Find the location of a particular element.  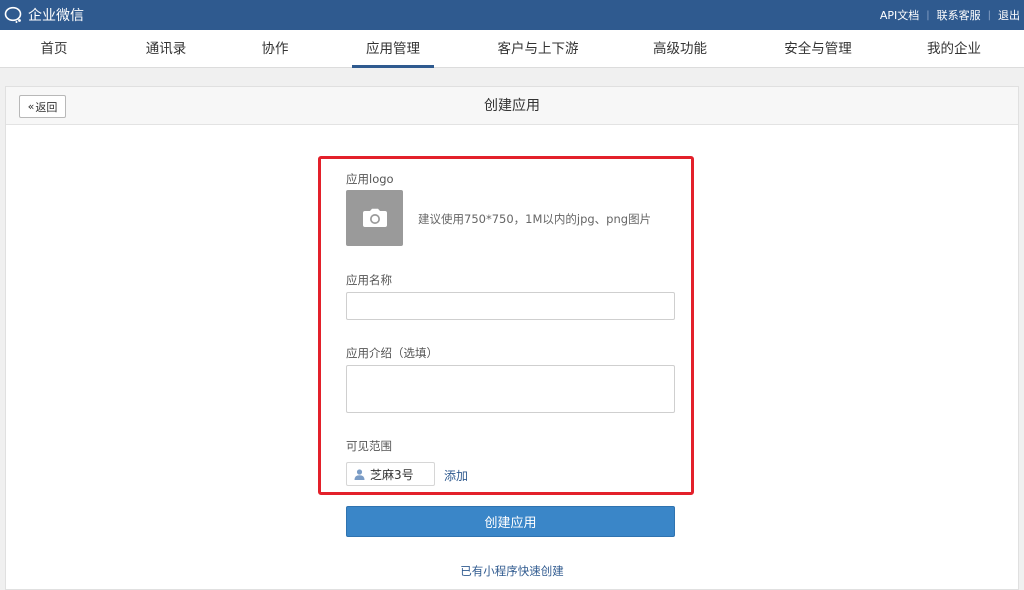

app-description-label: 应用介绍（选填） is located at coordinates (392, 353).